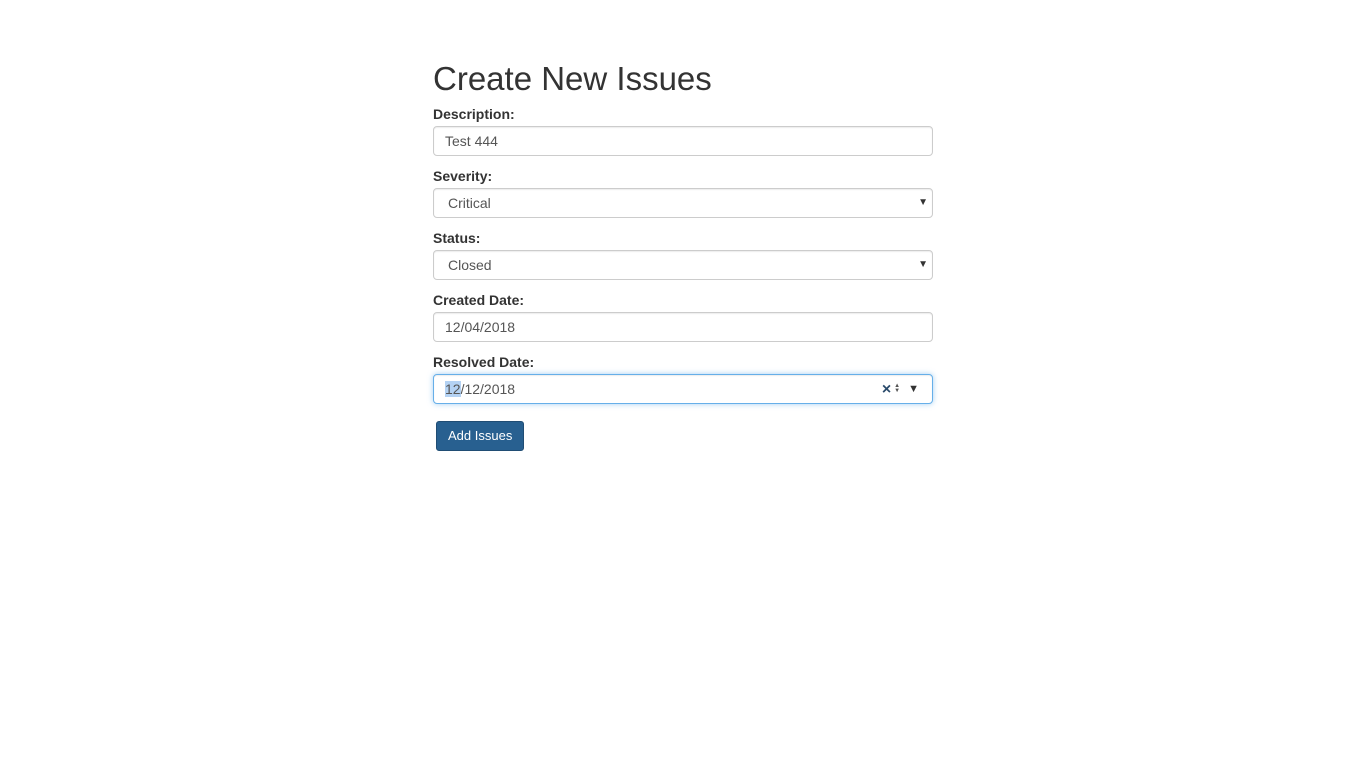 This screenshot has height=768, width=1366. I want to click on resolved-date-label: Resolved Date:, so click(484, 362).